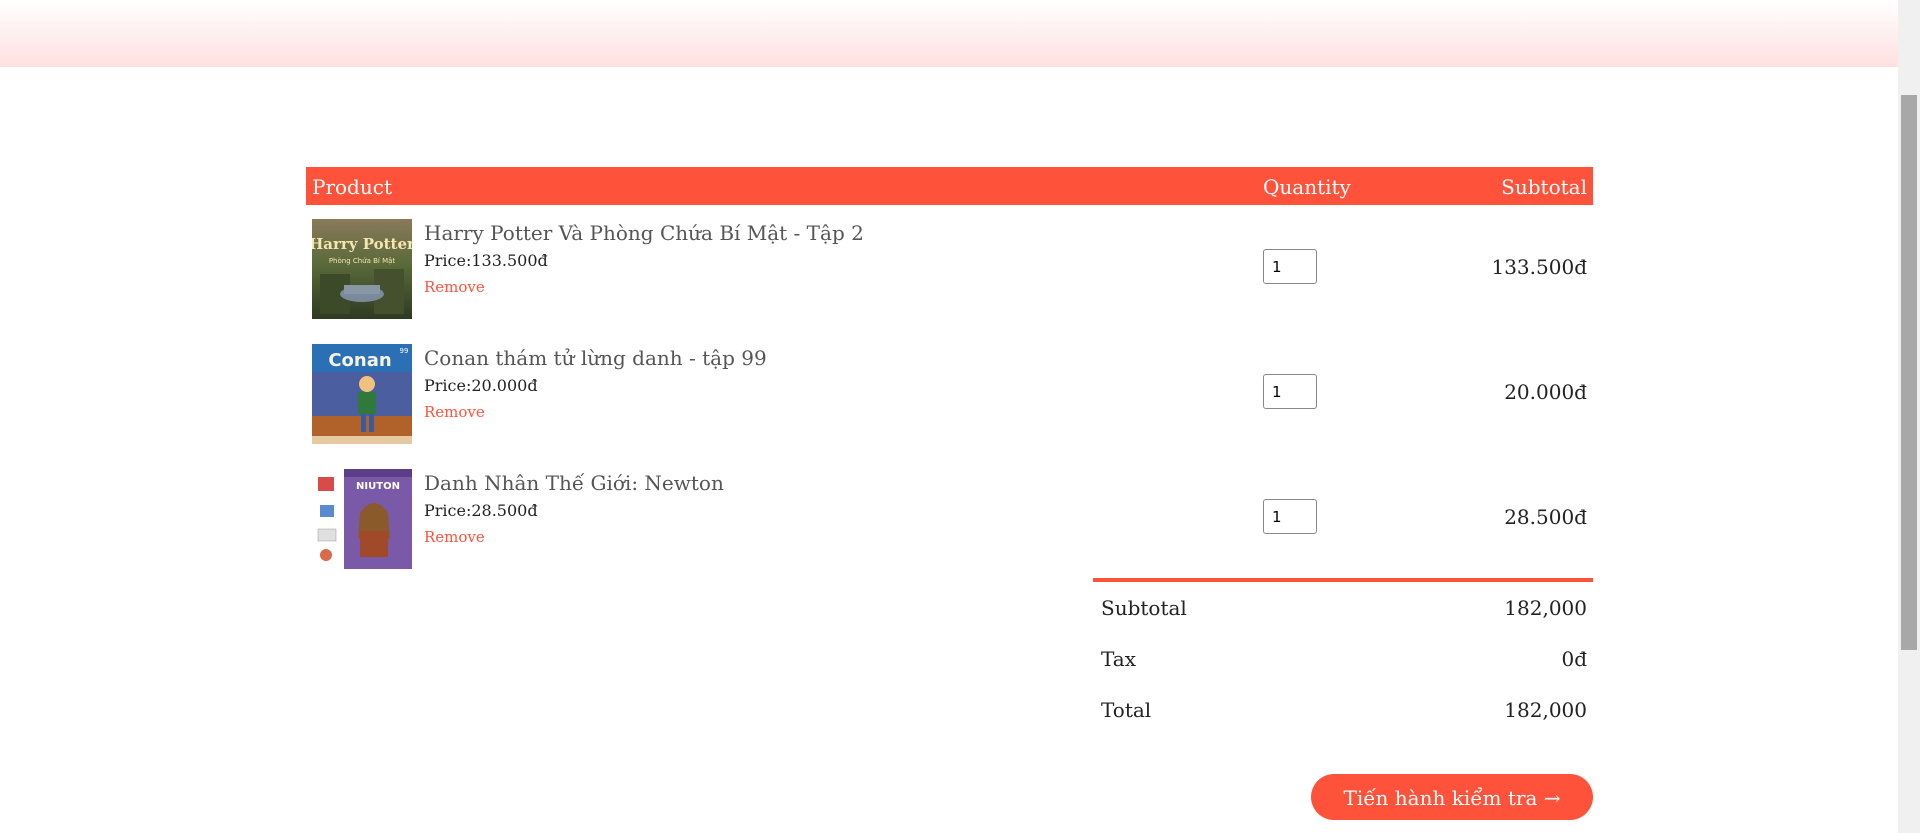 The image size is (1920, 833). I want to click on totals-subtotal-label: Subtotal, so click(1144, 608).